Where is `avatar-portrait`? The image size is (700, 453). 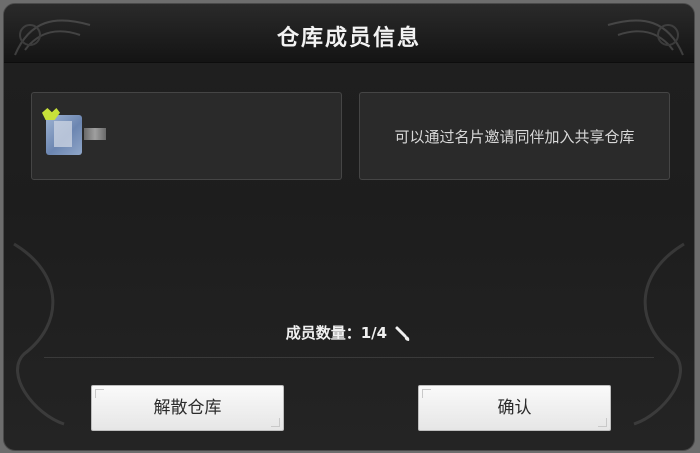
avatar-portrait is located at coordinates (63, 134).